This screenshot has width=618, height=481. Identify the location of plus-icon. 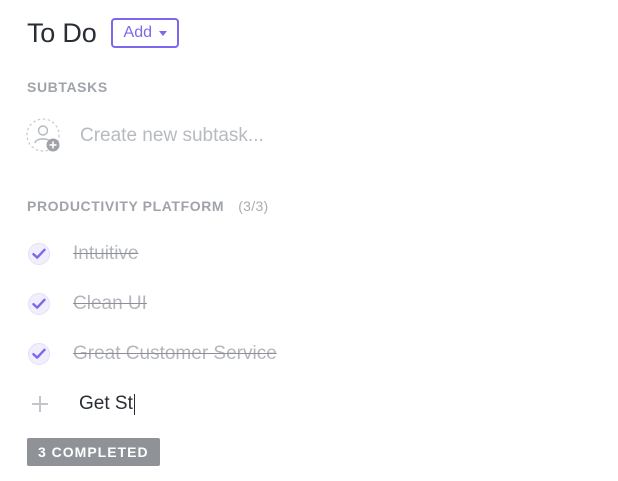
(40, 404).